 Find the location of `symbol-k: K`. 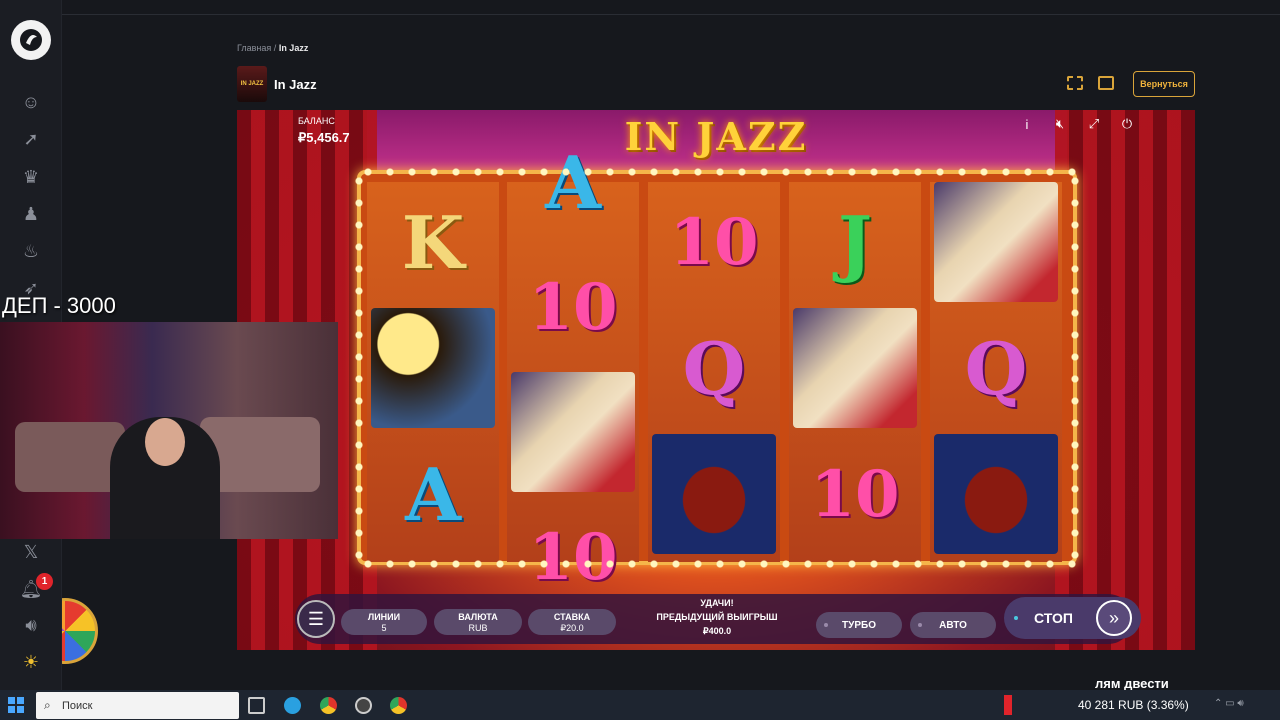

symbol-k: K is located at coordinates (433, 242).